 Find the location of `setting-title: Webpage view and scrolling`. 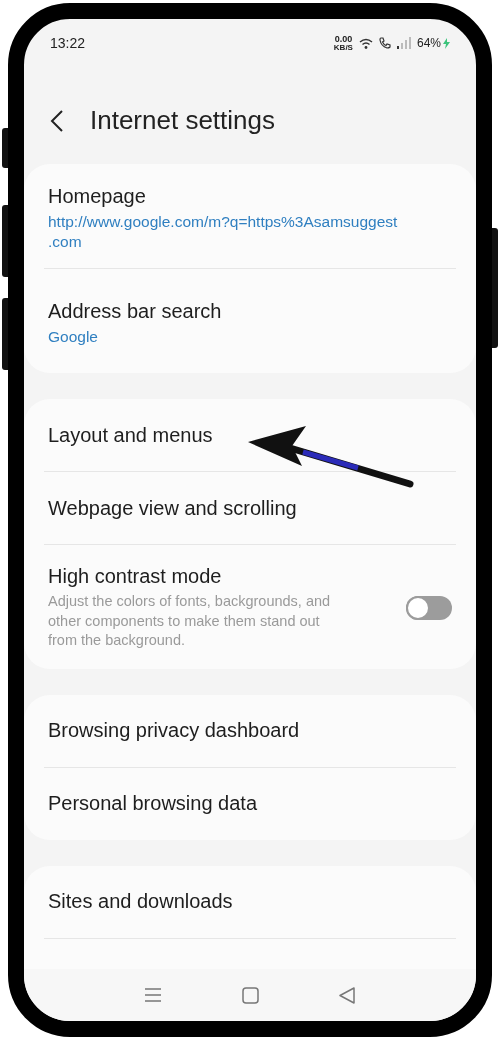

setting-title: Webpage view and scrolling is located at coordinates (250, 508).